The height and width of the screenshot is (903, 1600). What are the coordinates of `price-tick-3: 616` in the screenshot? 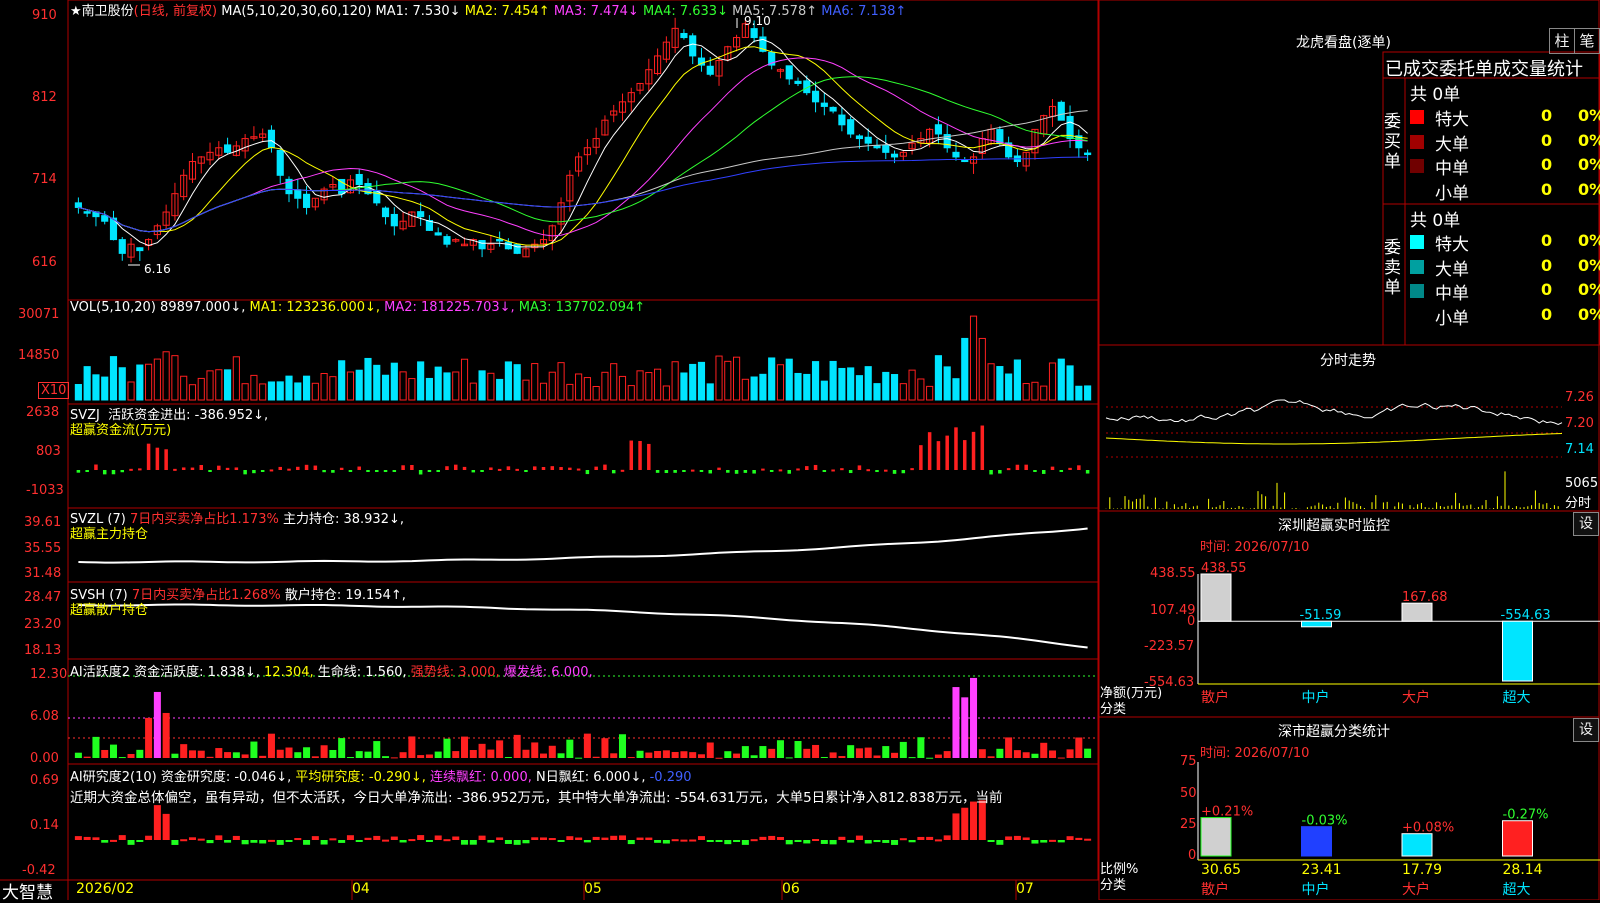 It's located at (44, 262).